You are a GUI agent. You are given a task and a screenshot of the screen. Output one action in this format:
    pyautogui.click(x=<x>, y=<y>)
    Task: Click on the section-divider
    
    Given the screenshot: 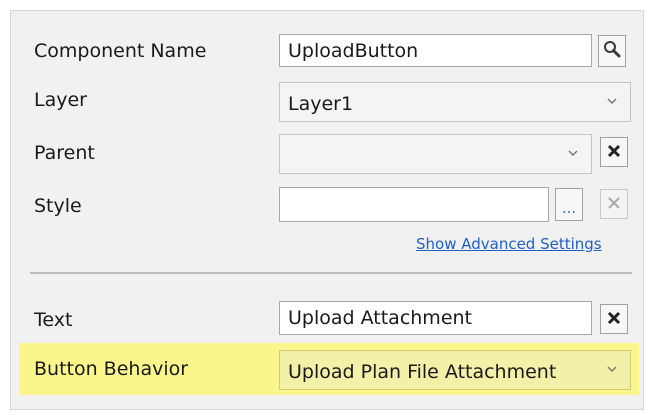 What is the action you would take?
    pyautogui.click(x=331, y=273)
    